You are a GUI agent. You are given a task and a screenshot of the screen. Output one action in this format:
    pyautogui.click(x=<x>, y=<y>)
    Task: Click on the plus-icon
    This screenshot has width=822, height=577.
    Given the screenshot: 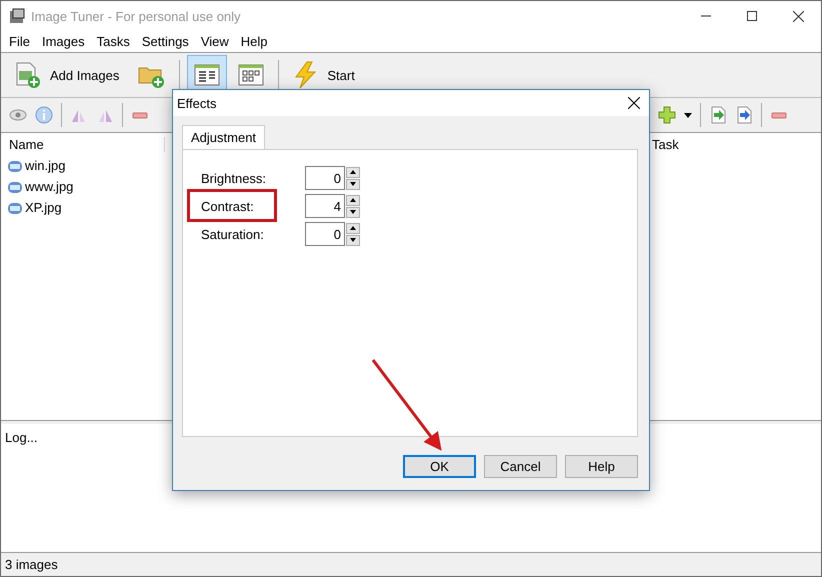 What is the action you would take?
    pyautogui.click(x=667, y=115)
    